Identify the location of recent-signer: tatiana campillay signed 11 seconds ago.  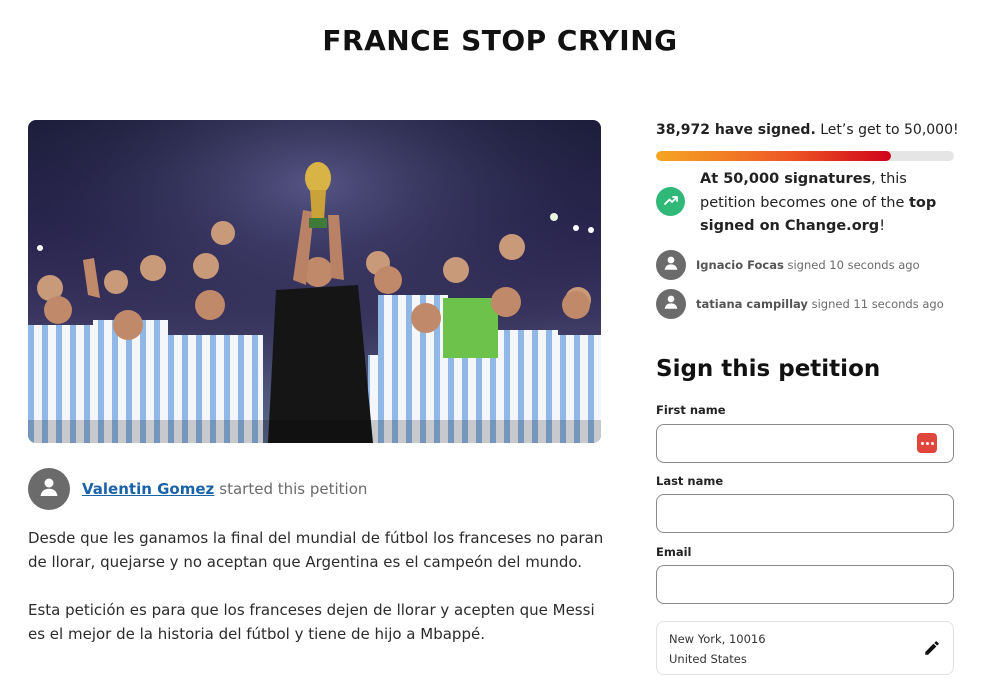
(800, 304).